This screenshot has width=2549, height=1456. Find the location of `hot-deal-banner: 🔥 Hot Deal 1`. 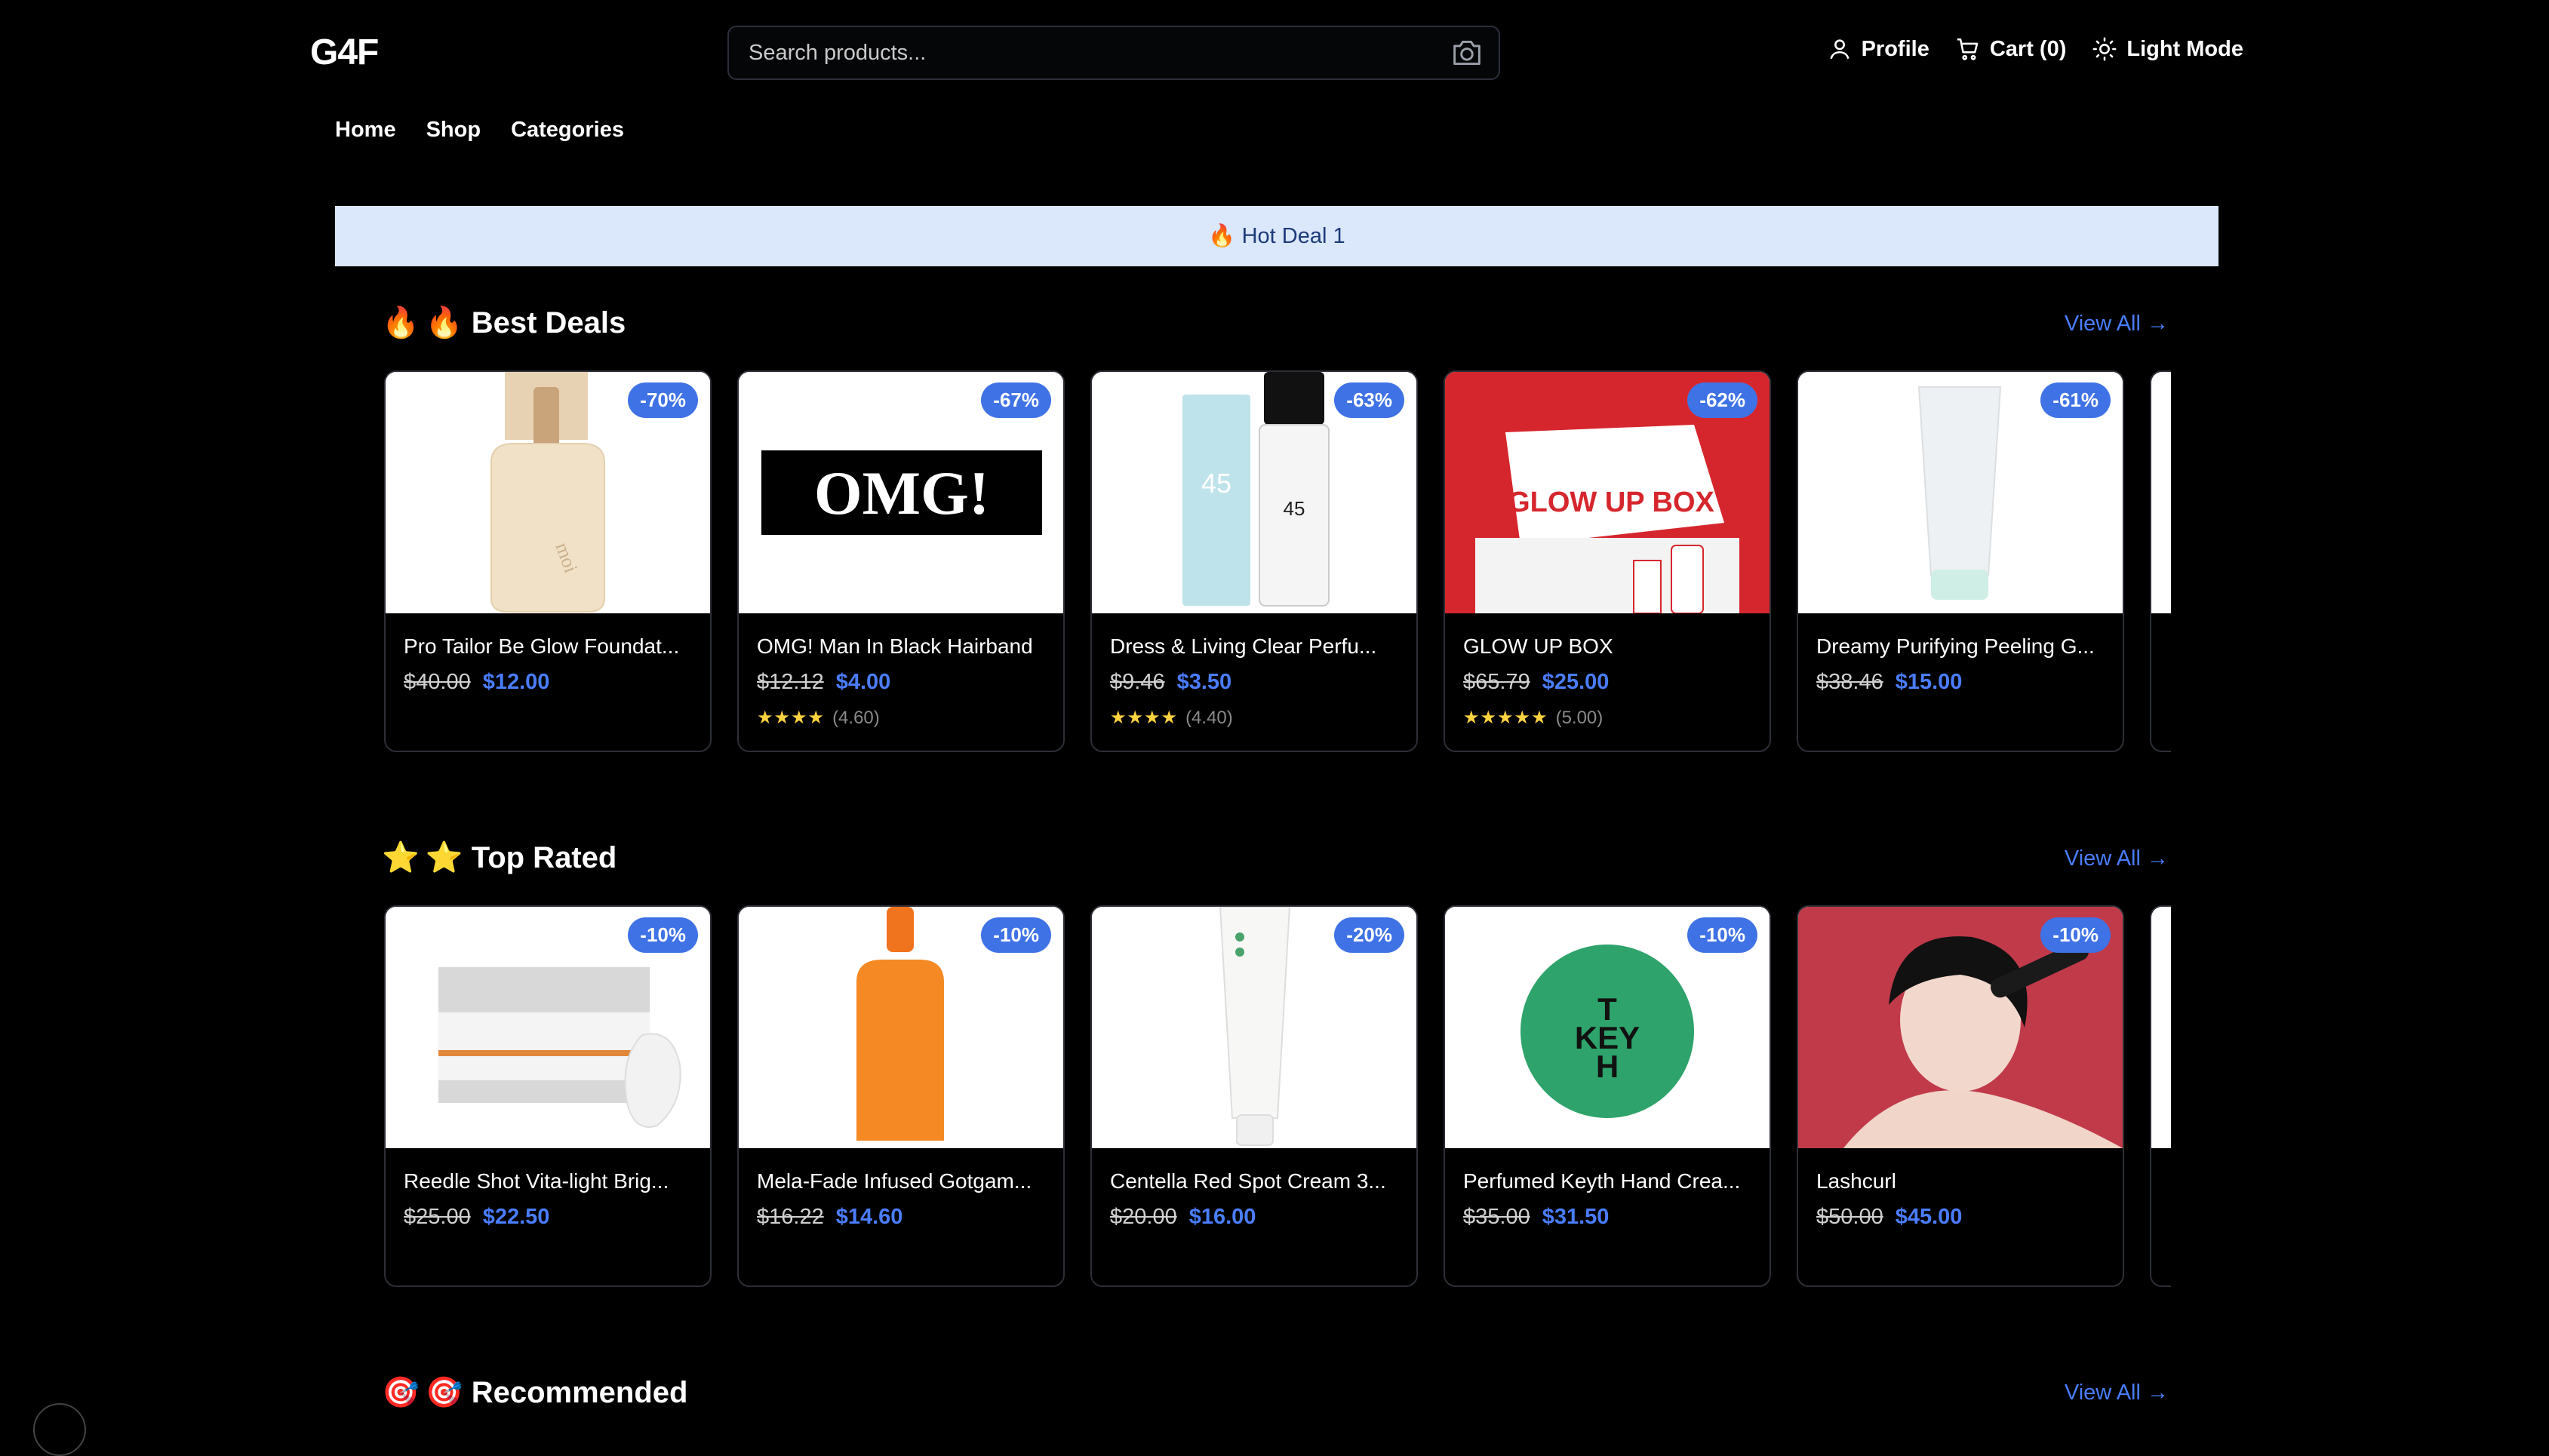

hot-deal-banner: 🔥 Hot Deal 1 is located at coordinates (1276, 236).